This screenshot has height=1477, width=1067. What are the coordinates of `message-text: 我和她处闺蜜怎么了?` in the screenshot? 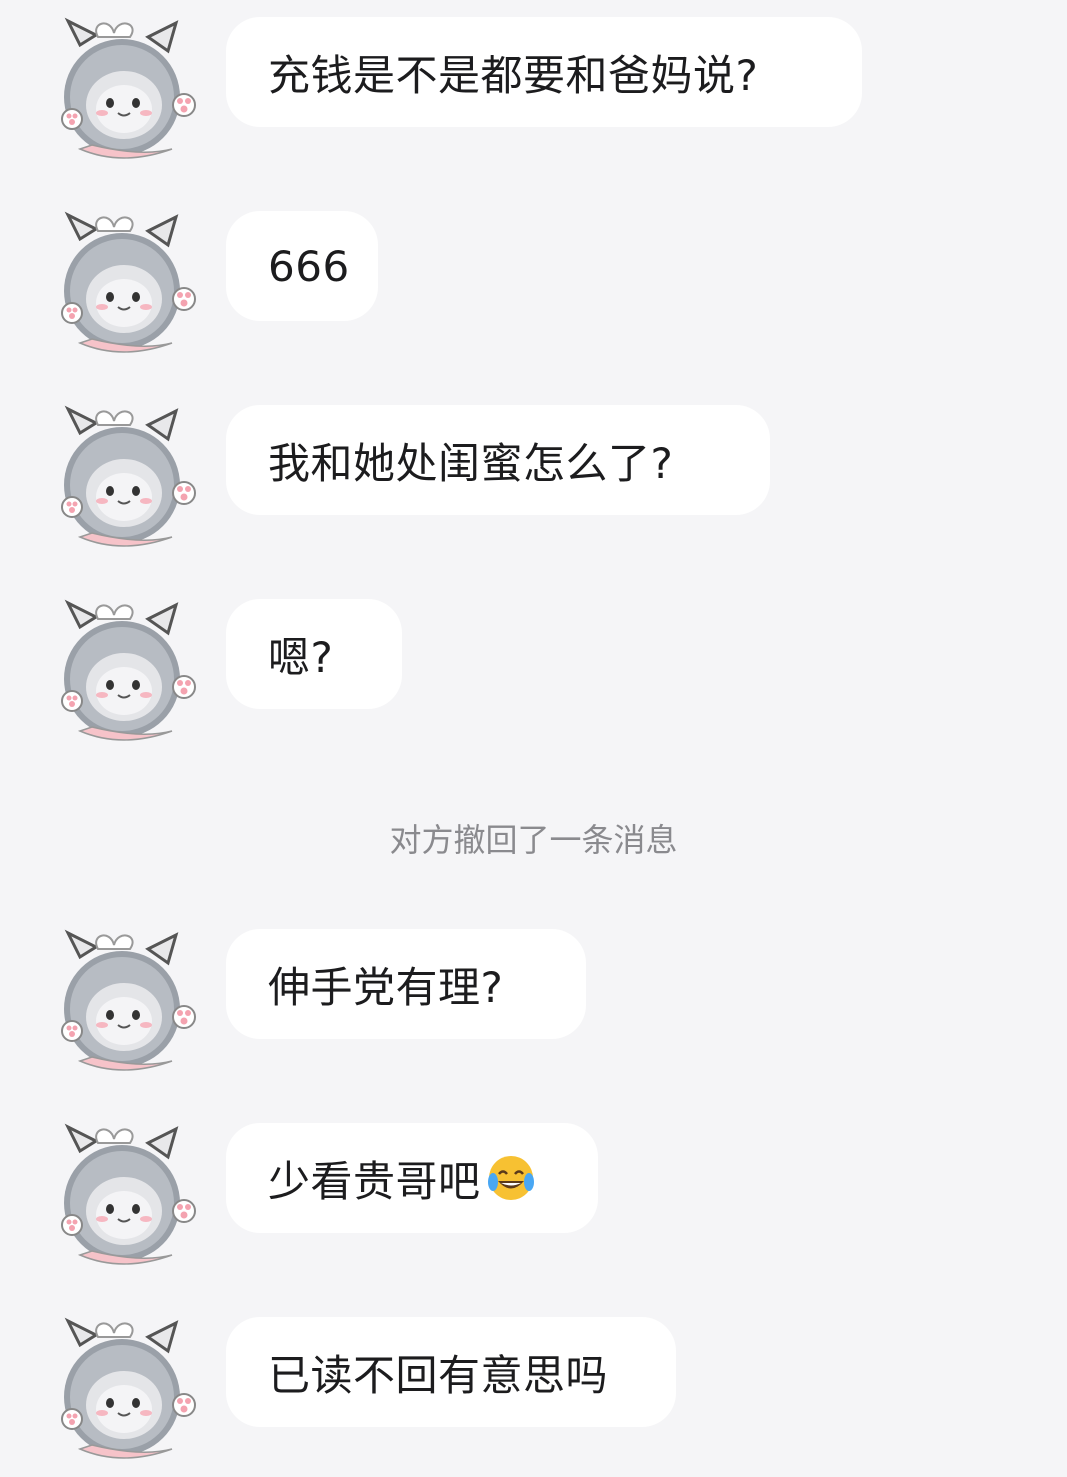 It's located at (471, 463).